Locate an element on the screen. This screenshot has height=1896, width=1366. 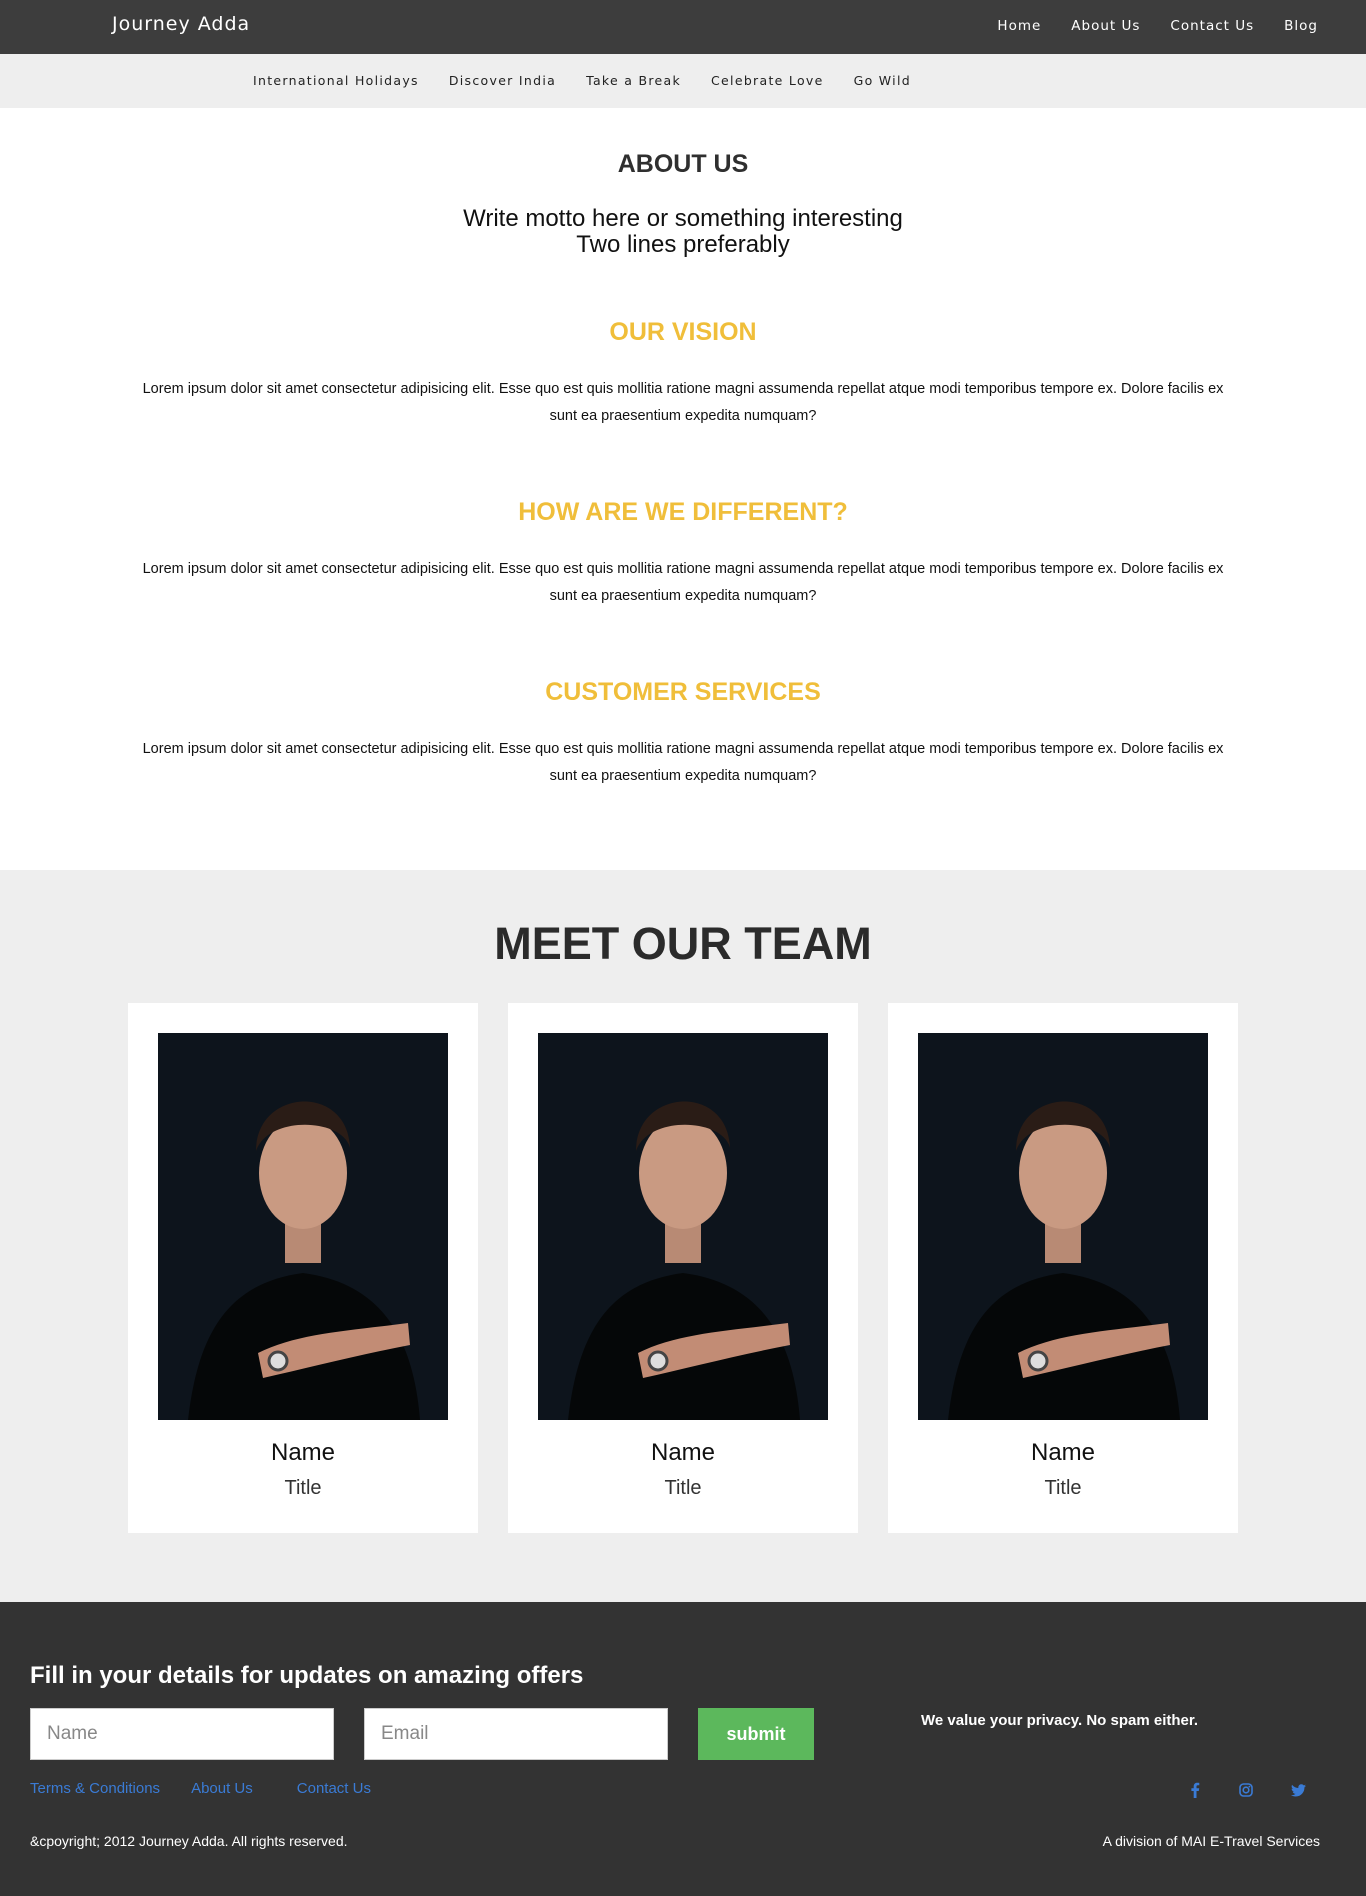
footer-links: Terms & Conditions About Us Contact Us is located at coordinates (216, 1788).